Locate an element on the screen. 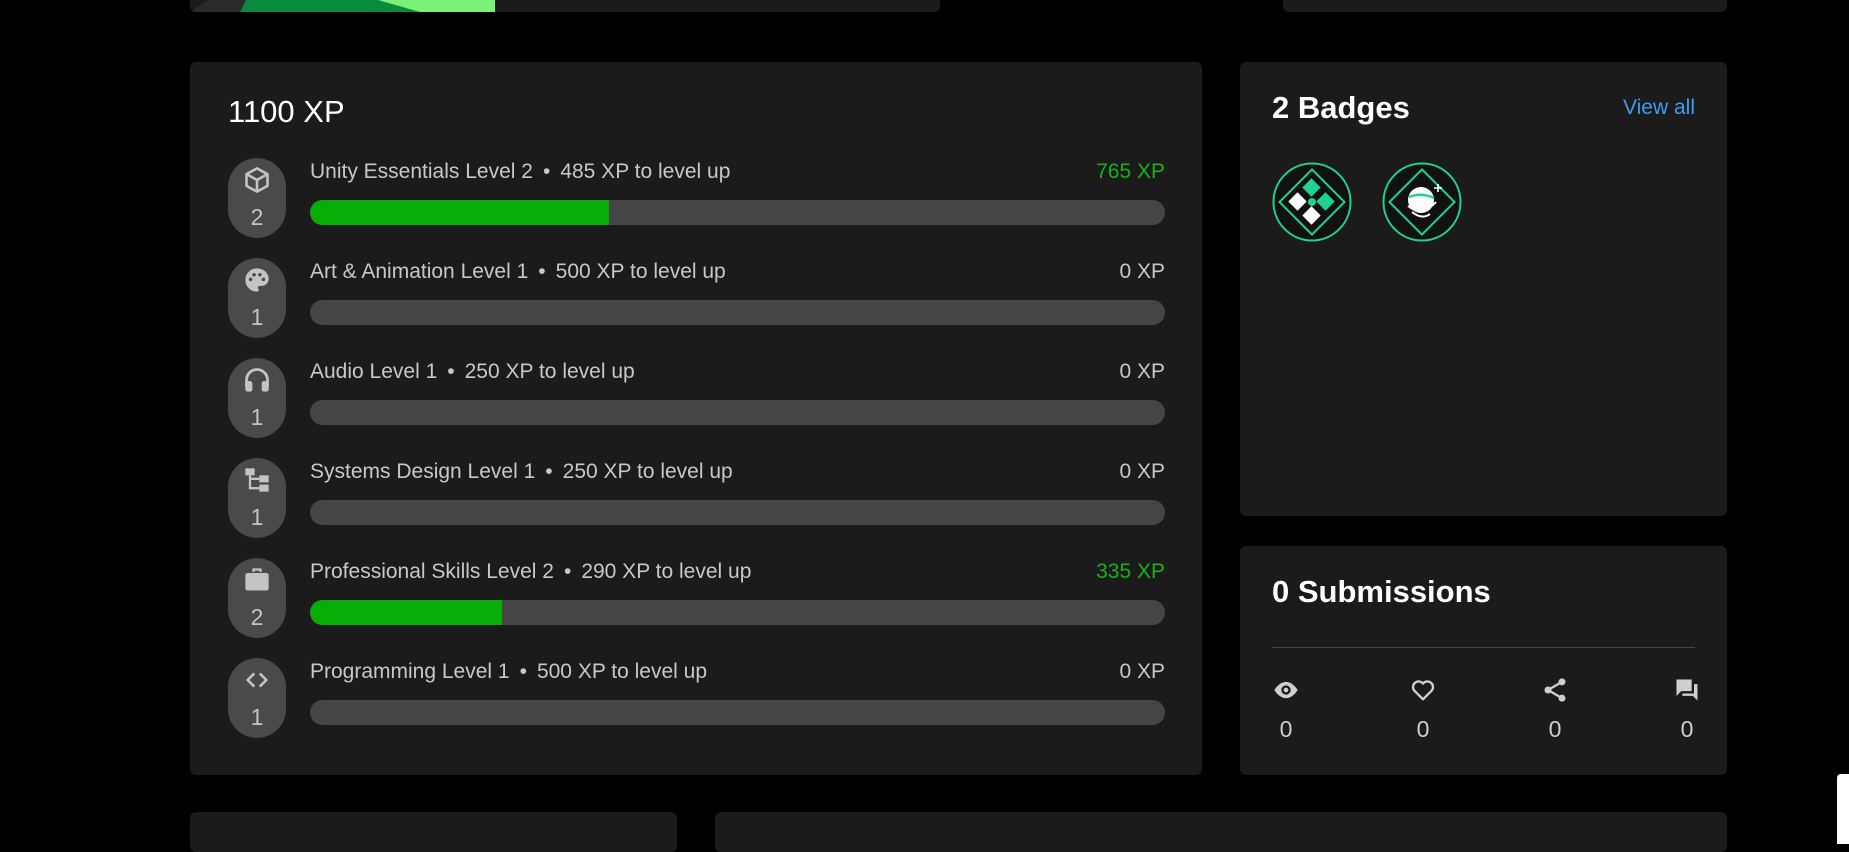  eye-icon is located at coordinates (1286, 690).